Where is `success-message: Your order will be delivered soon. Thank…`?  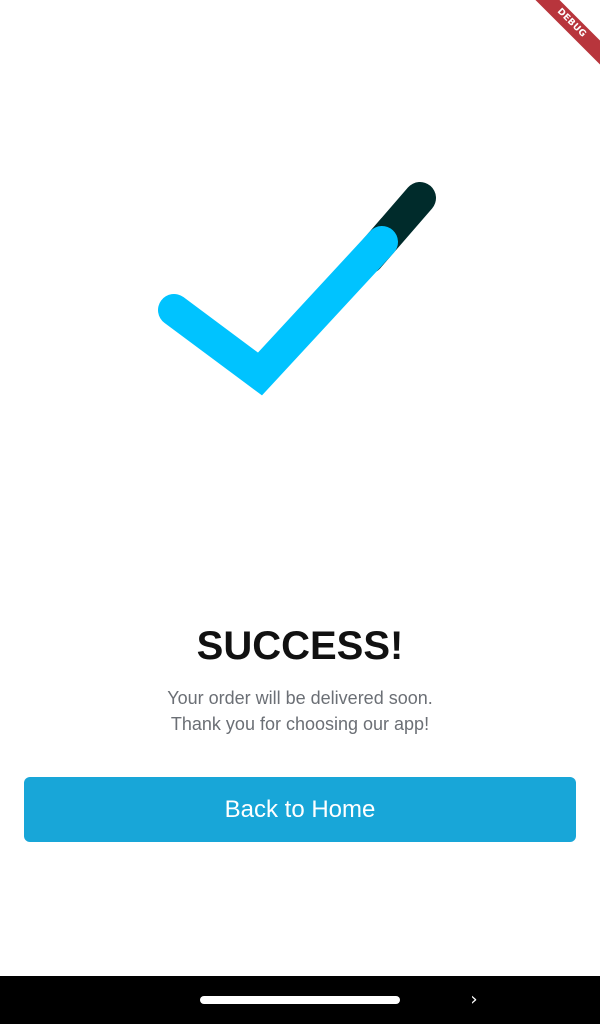
success-message: Your order will be delivered soon. Thank… is located at coordinates (300, 711).